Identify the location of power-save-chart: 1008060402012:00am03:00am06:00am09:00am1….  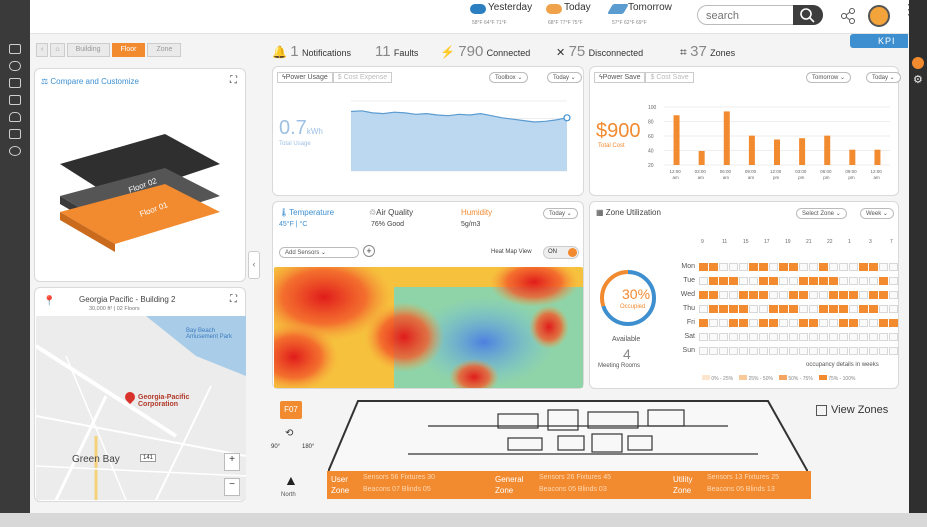
(771, 145).